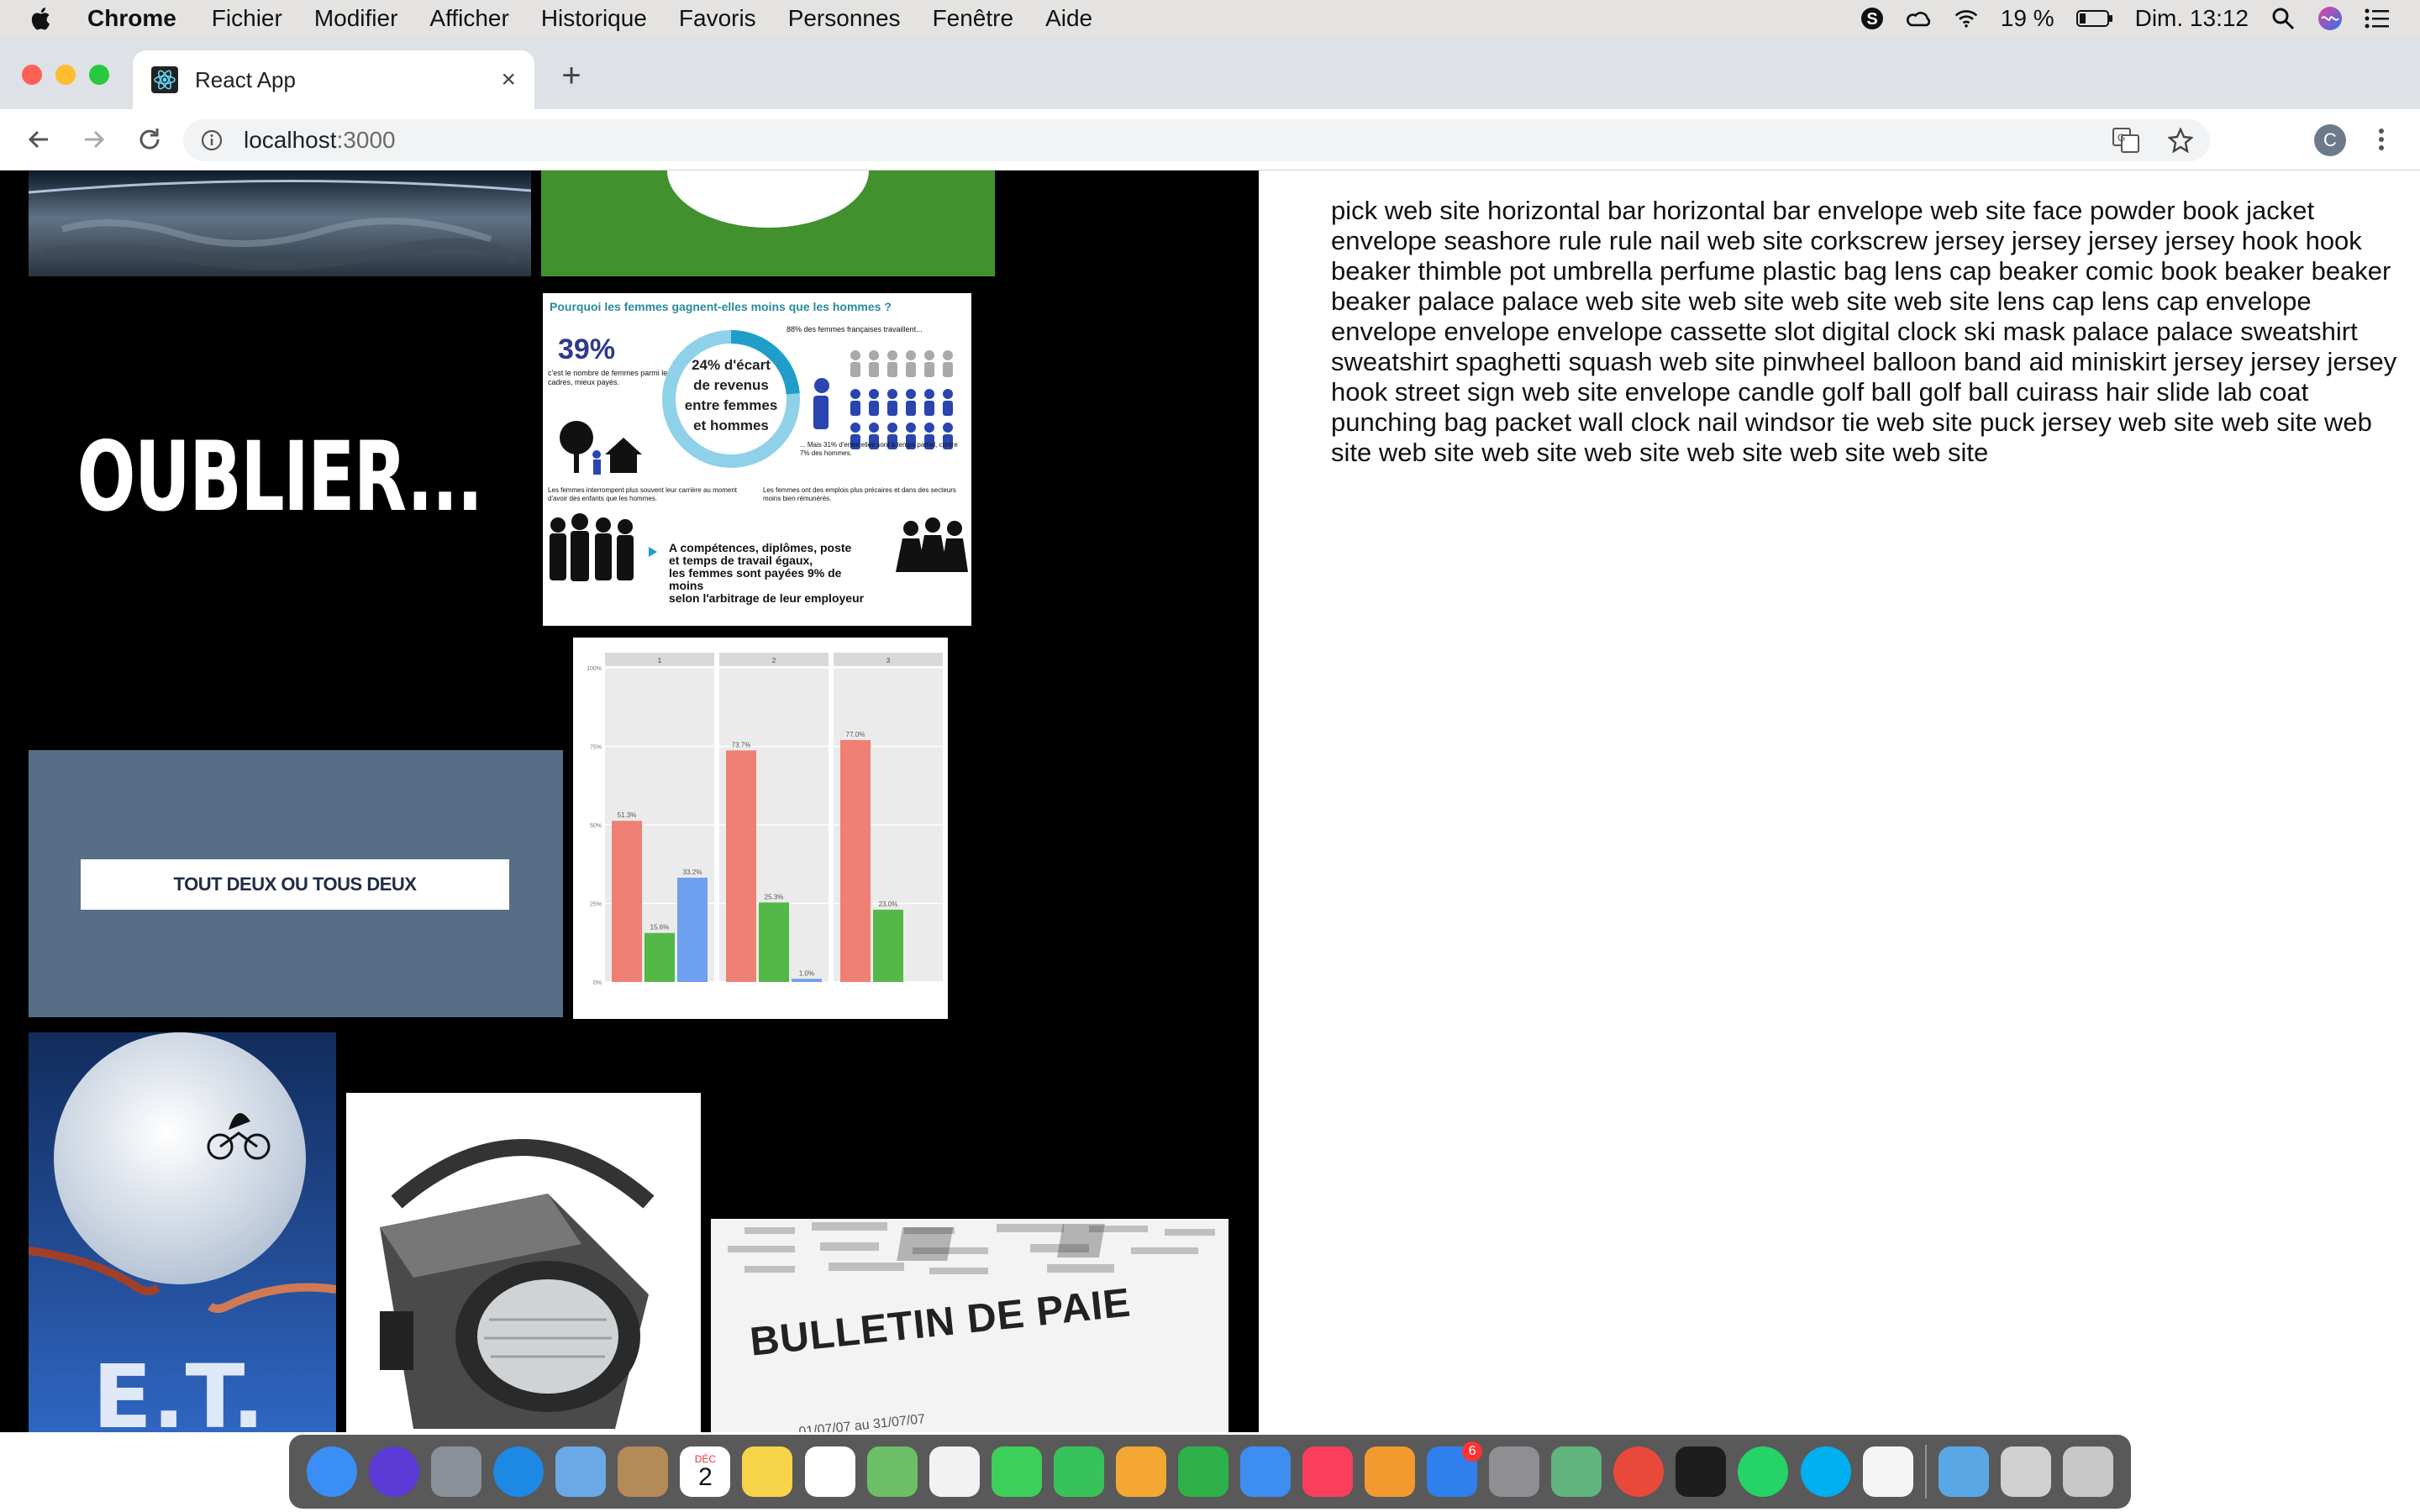 The image size is (2420, 1512). I want to click on dock-numbers-icon, so click(1202, 1471).